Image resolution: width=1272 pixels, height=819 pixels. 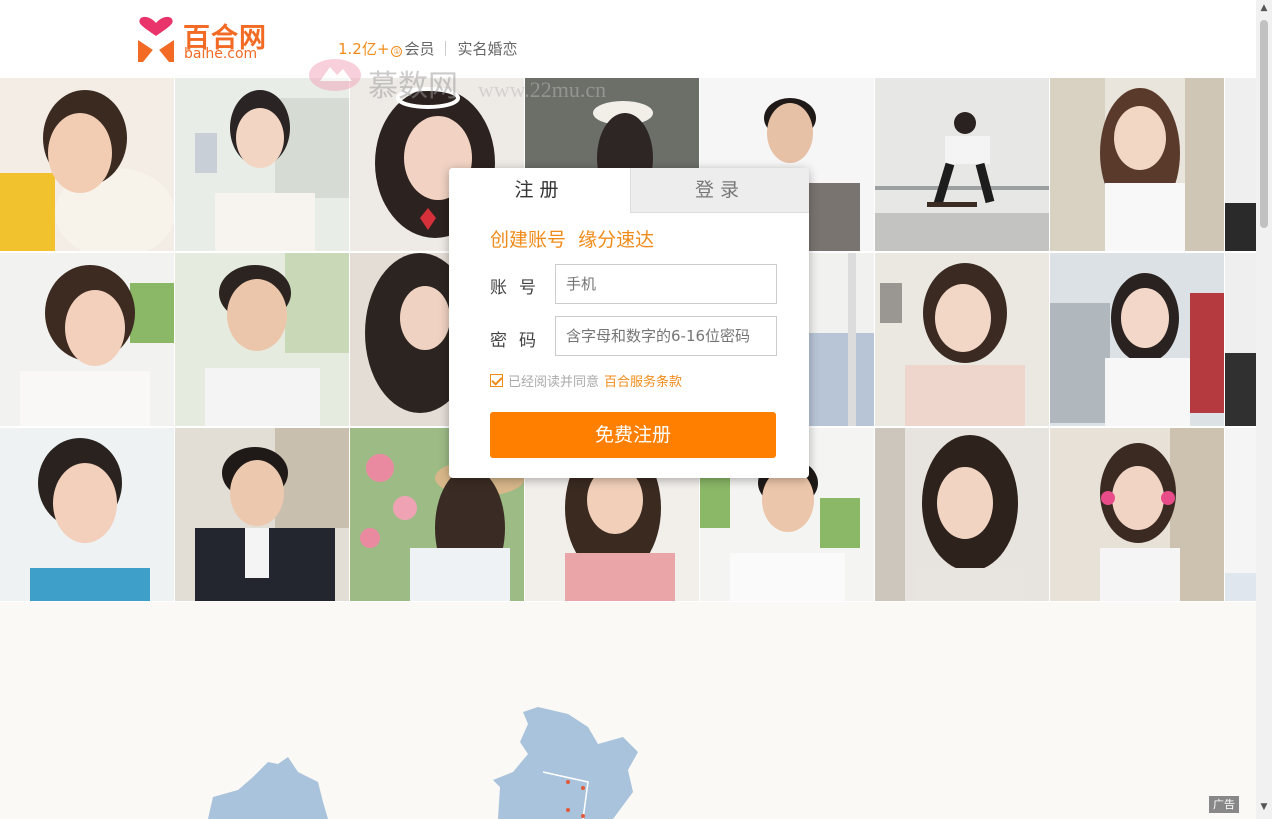 What do you see at coordinates (542, 89) in the screenshot?
I see `watermark-url: www.22mu.cn` at bounding box center [542, 89].